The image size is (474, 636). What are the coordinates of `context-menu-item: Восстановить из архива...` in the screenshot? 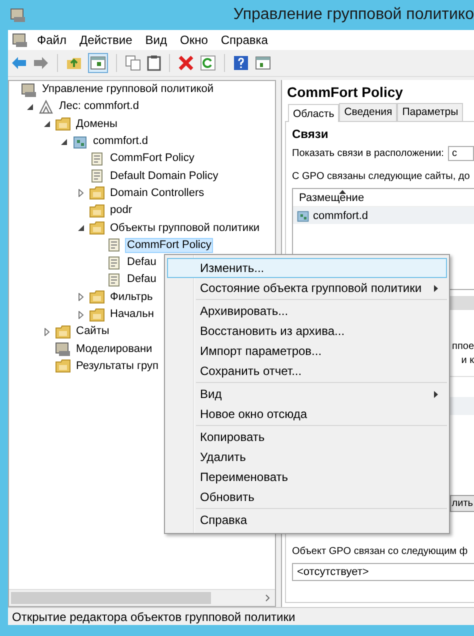 It's located at (307, 331).